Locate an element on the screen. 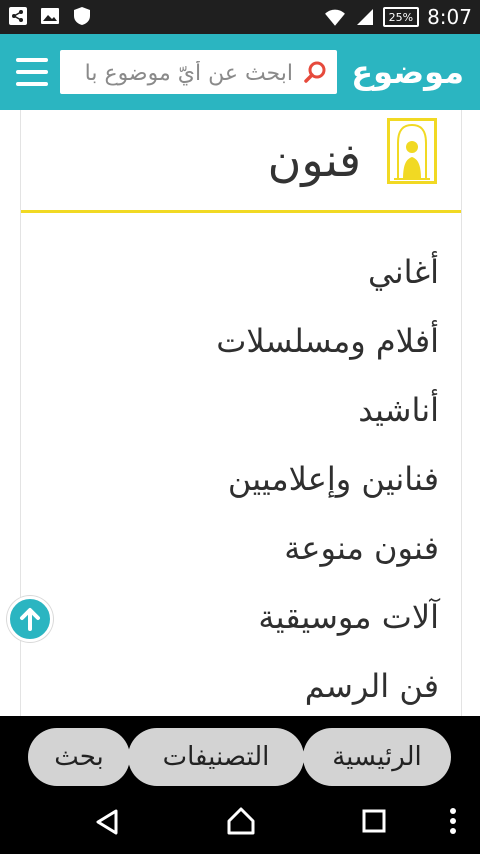 The height and width of the screenshot is (854, 480). system-navigation-bar is located at coordinates (240, 820).